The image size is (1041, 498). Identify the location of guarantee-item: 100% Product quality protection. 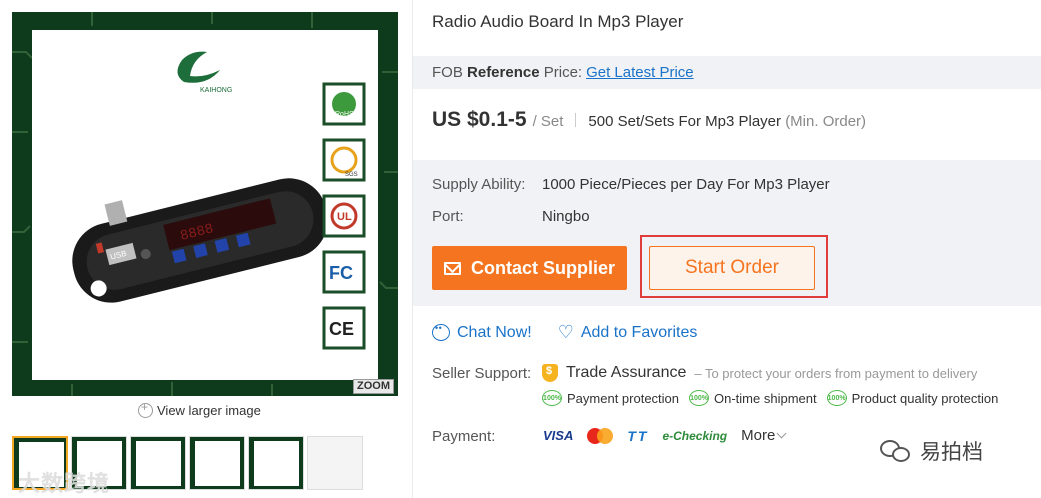
(912, 398).